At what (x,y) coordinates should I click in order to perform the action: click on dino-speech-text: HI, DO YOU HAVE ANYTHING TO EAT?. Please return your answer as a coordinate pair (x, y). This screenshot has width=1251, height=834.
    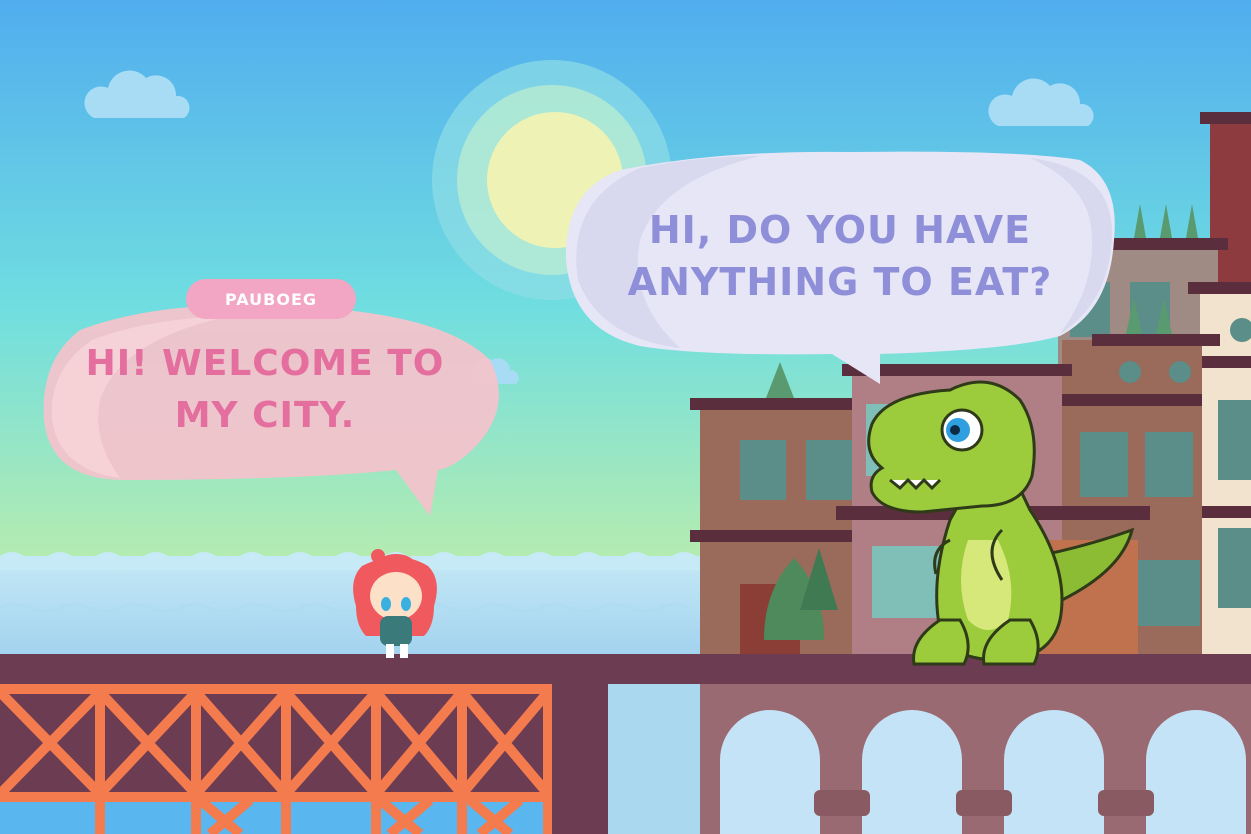
    Looking at the image, I should click on (840, 256).